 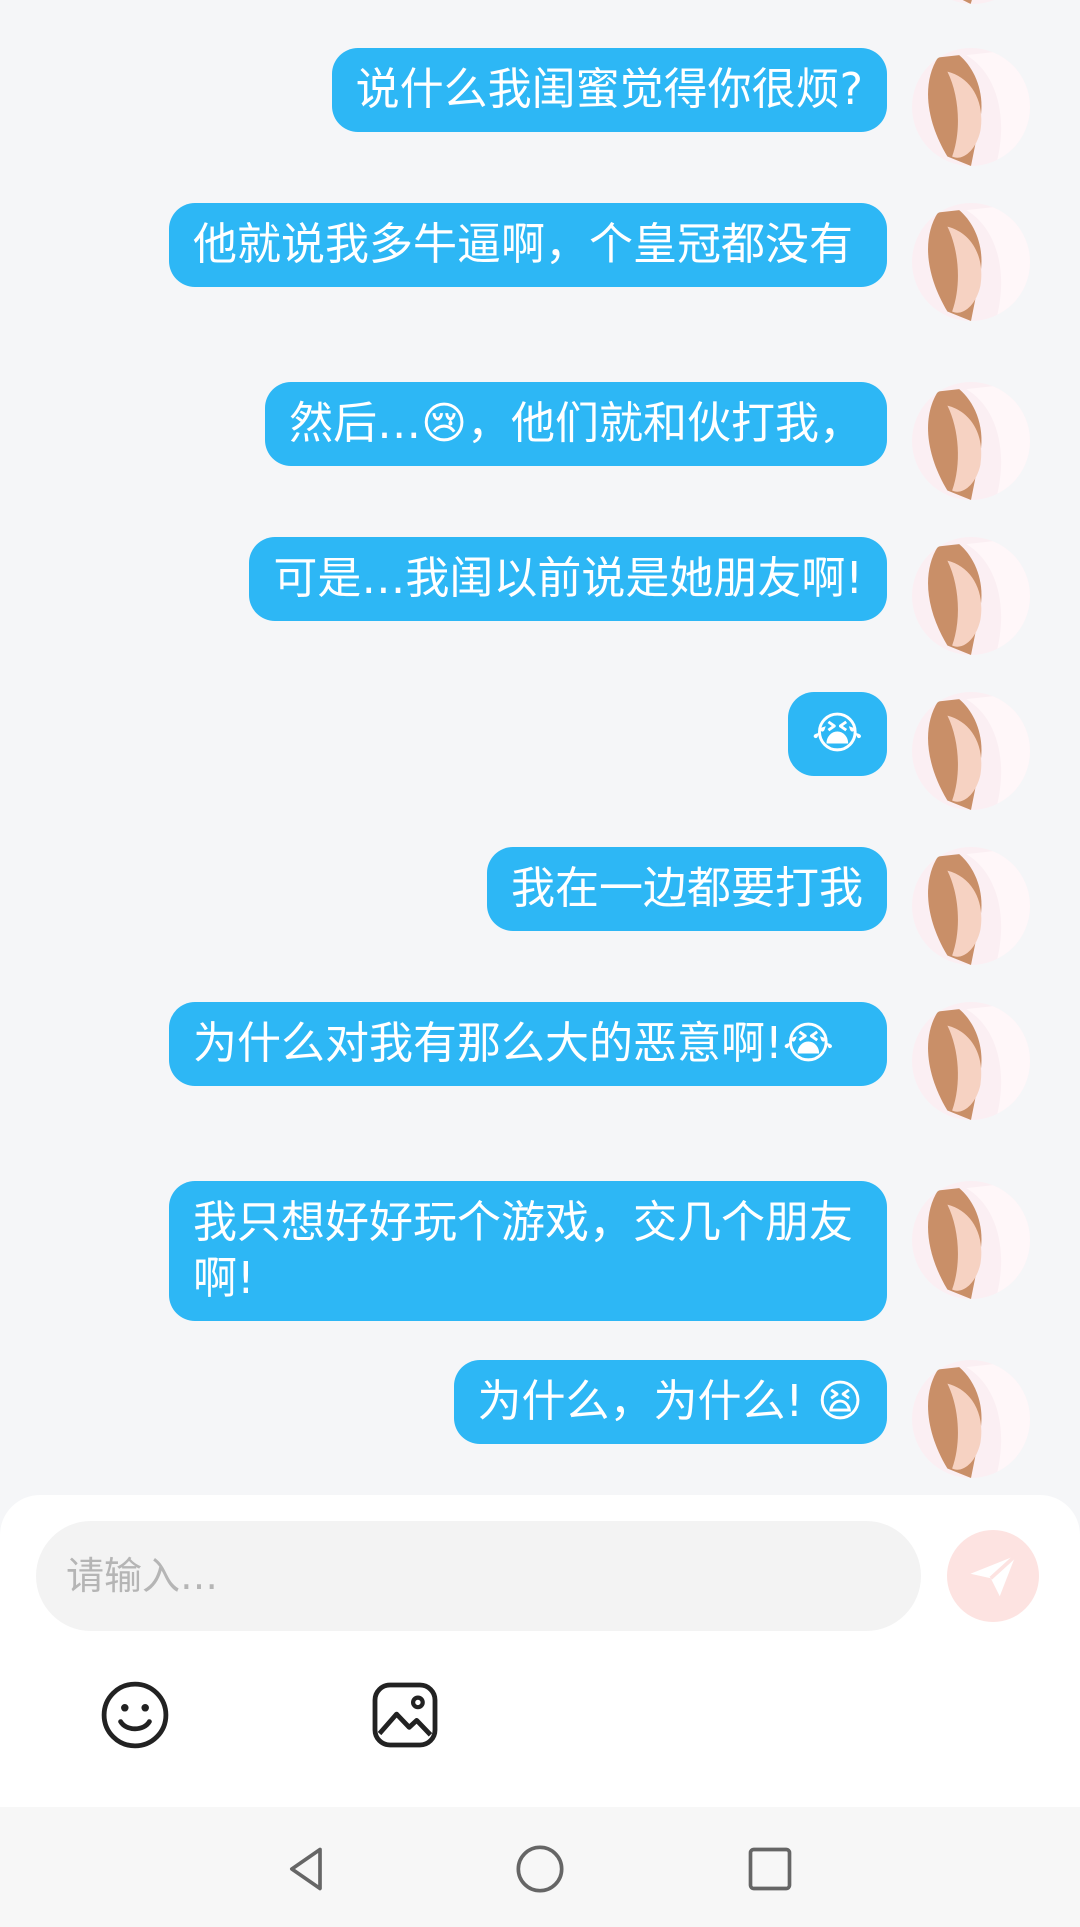 I want to click on message-text: 说什么我闺蜜觉得你很烦?, so click(x=609, y=89).